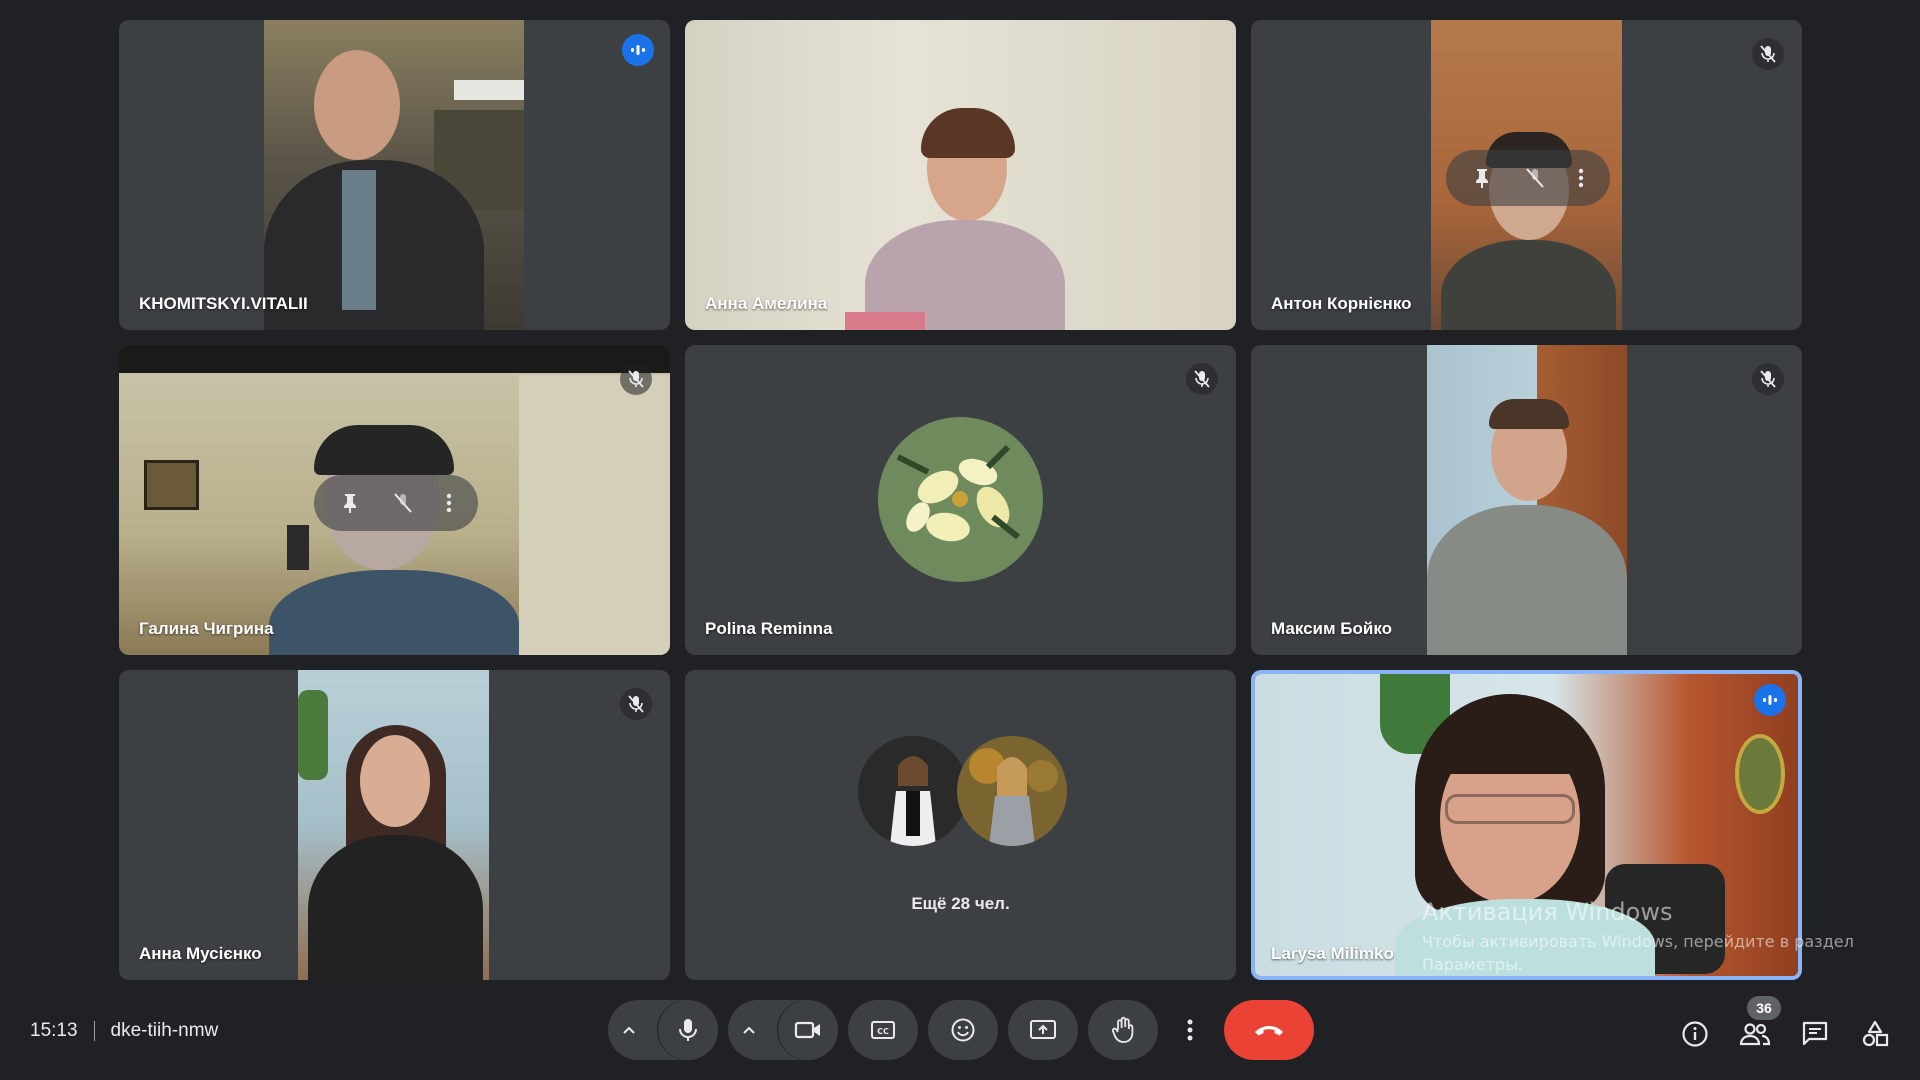  I want to click on participant-tile: KHOMITSKYI.VITALII, so click(394, 175).